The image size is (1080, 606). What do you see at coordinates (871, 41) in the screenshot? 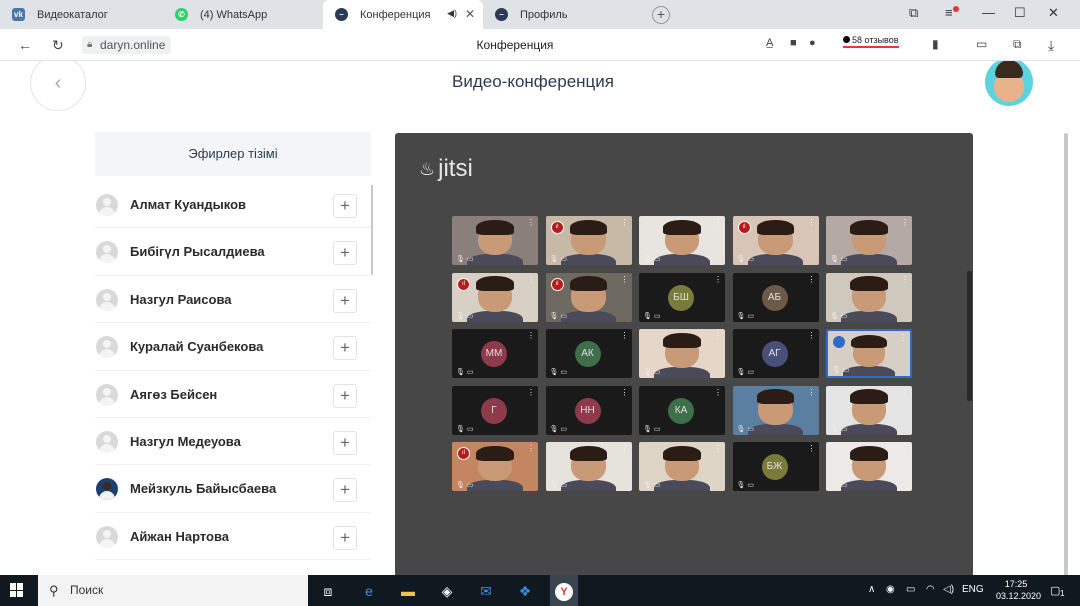
I see `reviews-badge: 58 отзывов` at bounding box center [871, 41].